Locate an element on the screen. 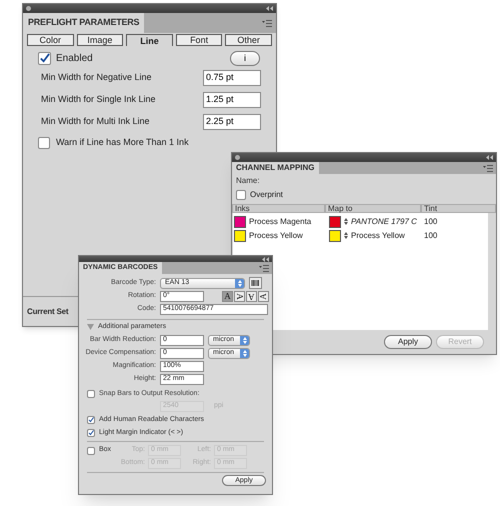  tab: Image is located at coordinates (100, 40).